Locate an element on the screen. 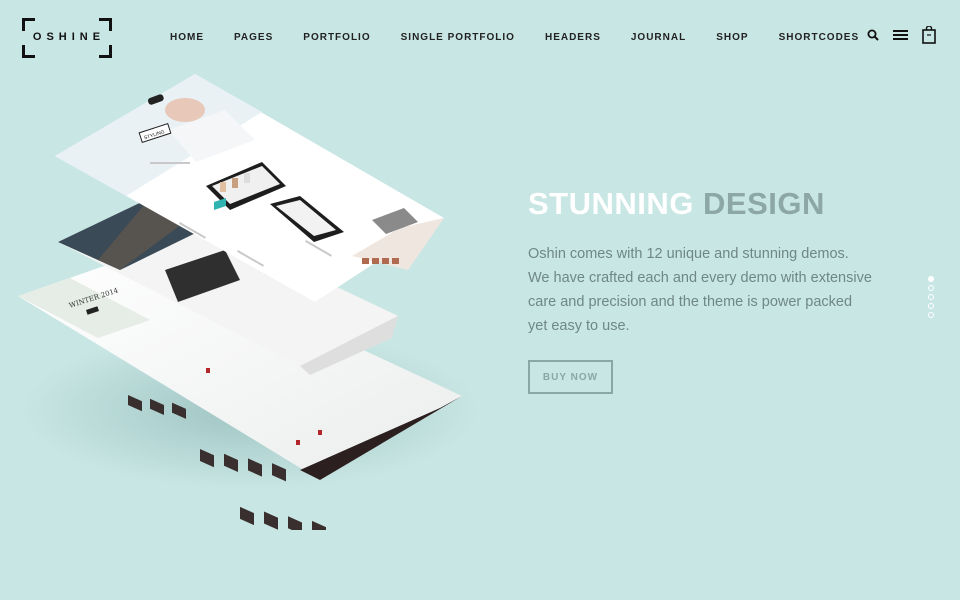 This screenshot has width=960, height=600. menu-icon is located at coordinates (900, 35).